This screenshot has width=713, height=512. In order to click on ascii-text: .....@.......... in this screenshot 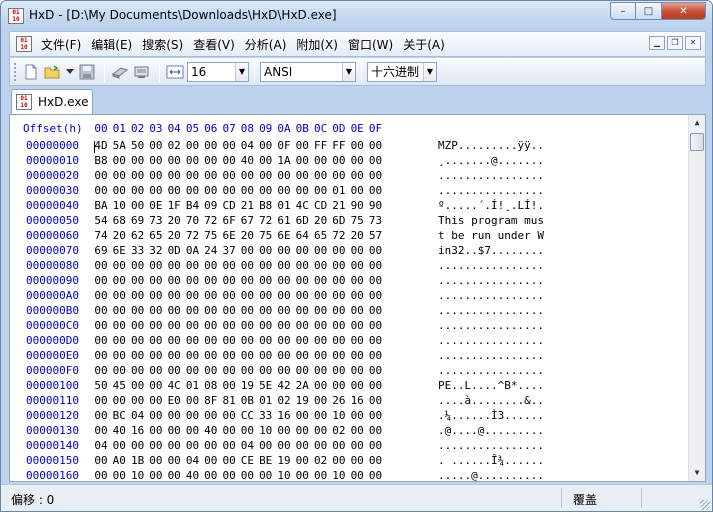, I will do `click(491, 475)`.